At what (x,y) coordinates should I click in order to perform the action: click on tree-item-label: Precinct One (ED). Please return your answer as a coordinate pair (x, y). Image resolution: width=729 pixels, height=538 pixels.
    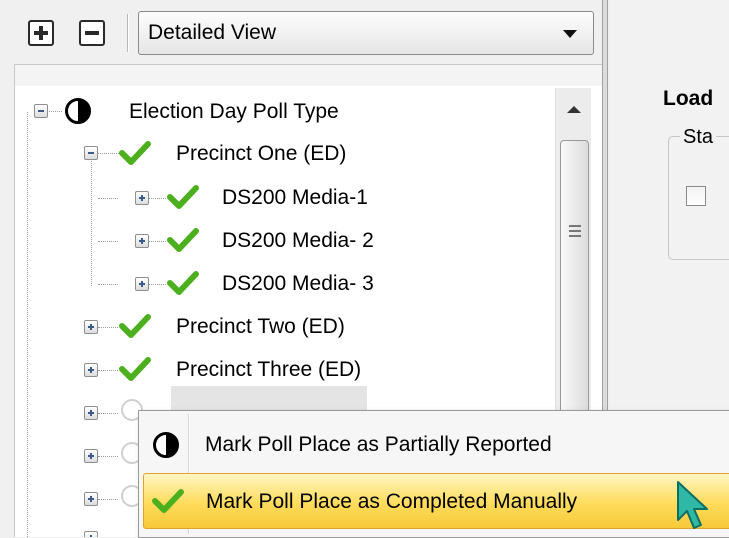
    Looking at the image, I should click on (261, 154).